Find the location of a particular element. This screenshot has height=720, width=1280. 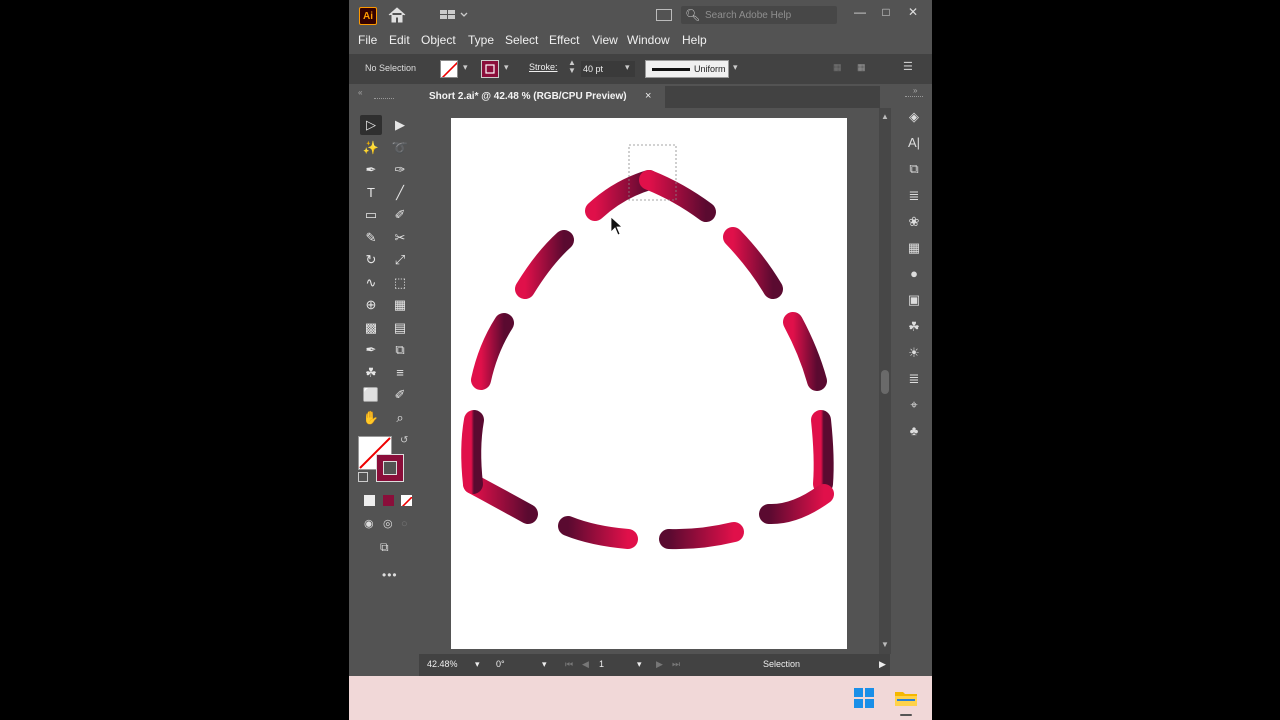

eyedropper-icon: ✒ is located at coordinates (371, 350).